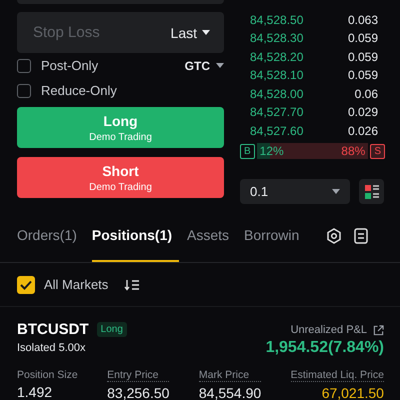 This screenshot has height=400, width=400. I want to click on bid-price: 84,528.00, so click(277, 93).